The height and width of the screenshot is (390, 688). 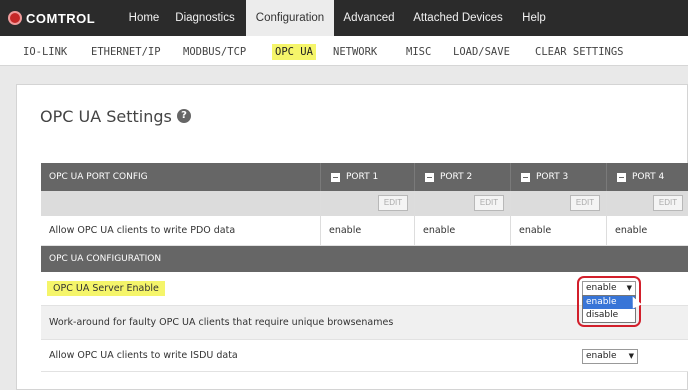 I want to click on port-config-header: OPC UA PORT CONFIG, so click(x=98, y=177).